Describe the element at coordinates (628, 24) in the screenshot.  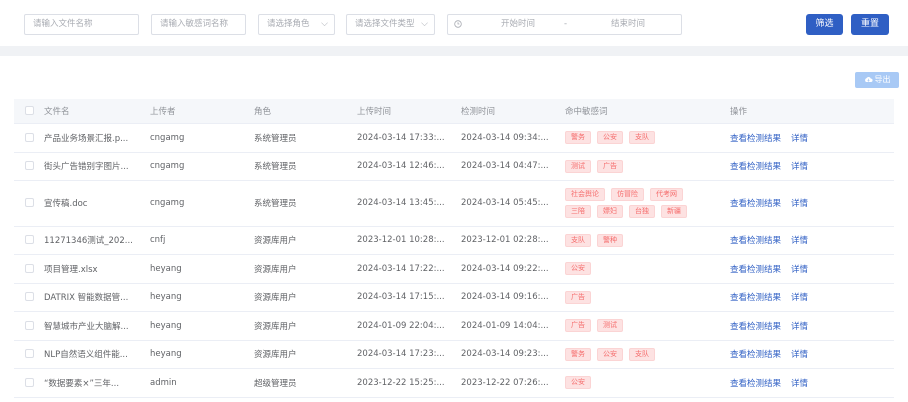
I see `end-time-input: 结束时间` at that location.